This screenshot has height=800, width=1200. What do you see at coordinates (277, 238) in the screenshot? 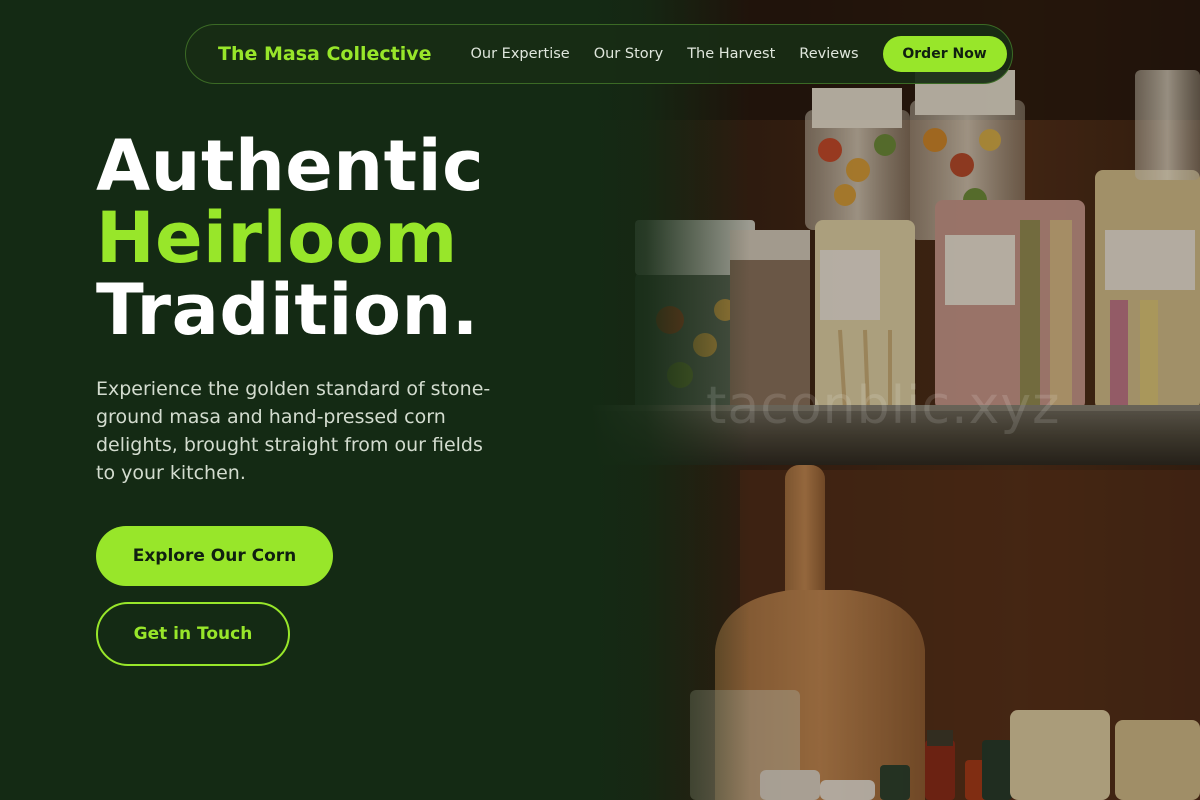
I see `headline-line-2: Heirloom` at bounding box center [277, 238].